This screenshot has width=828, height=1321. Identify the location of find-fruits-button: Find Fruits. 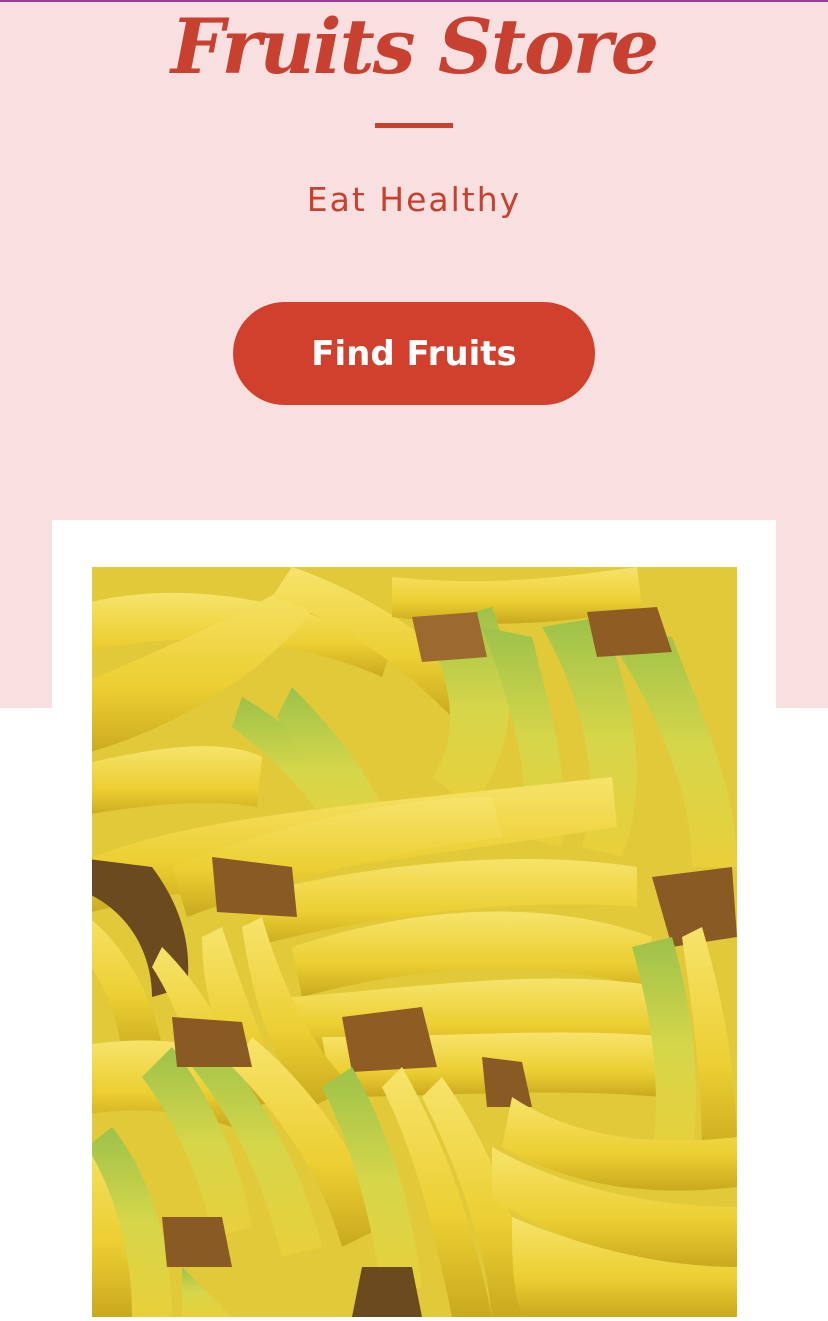
(414, 353).